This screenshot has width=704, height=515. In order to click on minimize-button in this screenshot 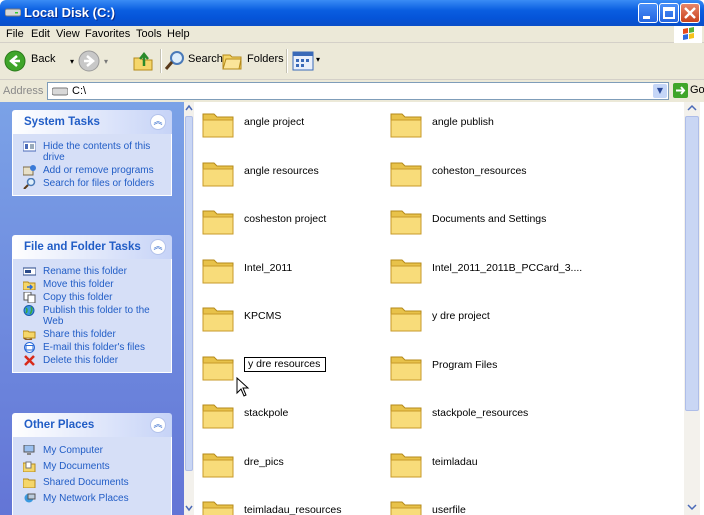, I will do `click(648, 13)`.